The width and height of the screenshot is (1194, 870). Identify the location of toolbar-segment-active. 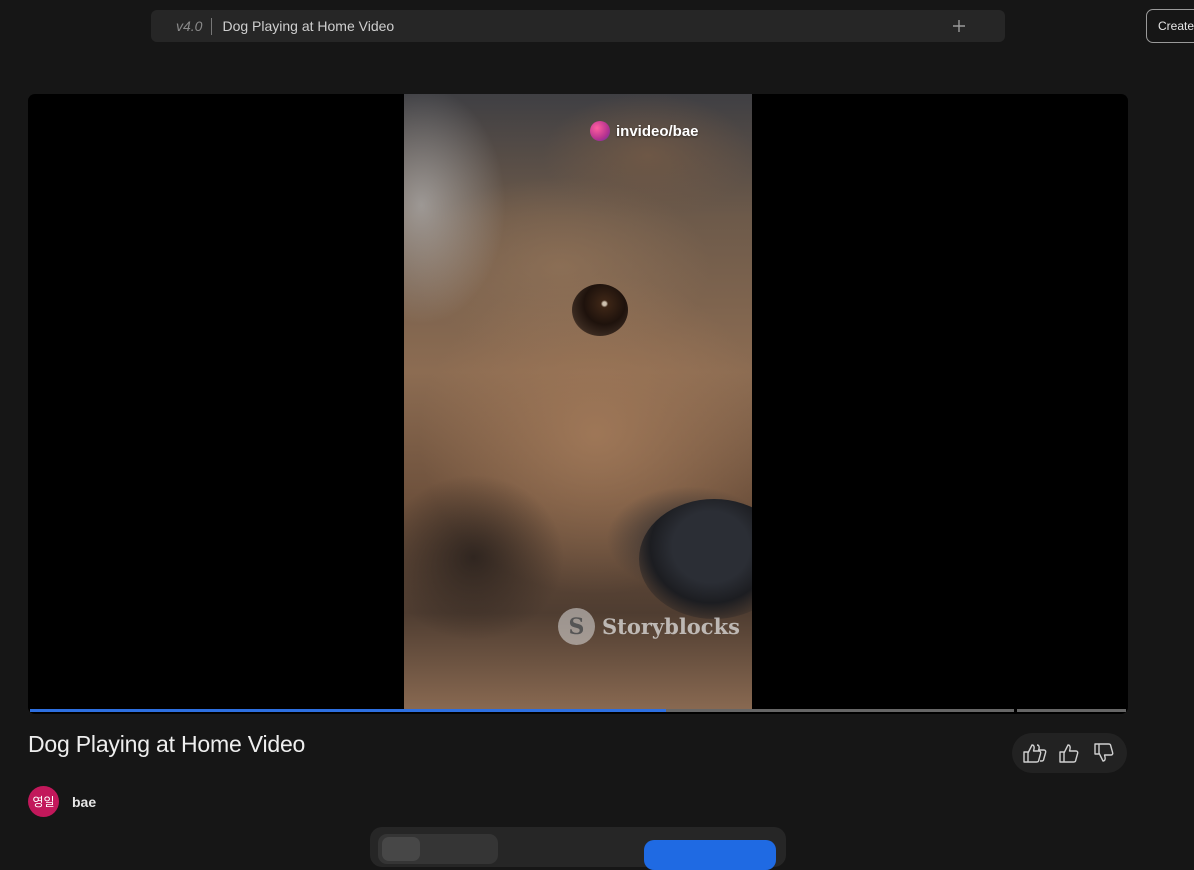
(401, 849).